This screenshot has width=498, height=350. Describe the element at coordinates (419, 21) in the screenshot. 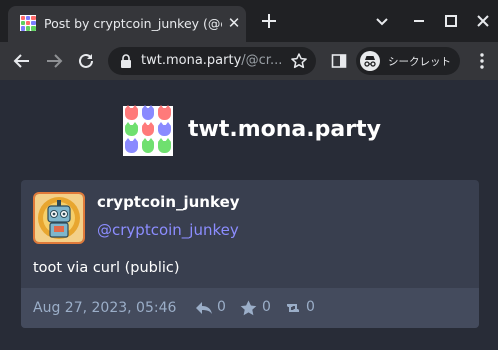

I see `minimize-icon` at that location.